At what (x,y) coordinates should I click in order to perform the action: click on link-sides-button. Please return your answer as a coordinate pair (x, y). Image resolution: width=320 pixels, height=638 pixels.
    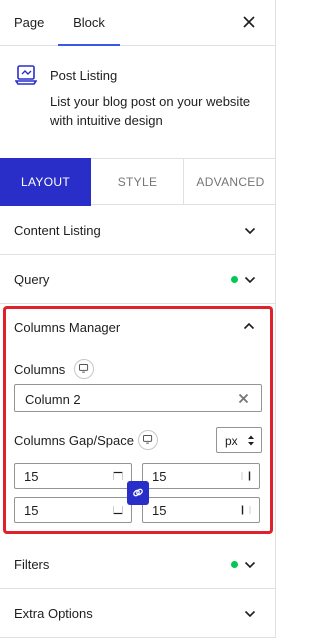
    Looking at the image, I should click on (138, 493).